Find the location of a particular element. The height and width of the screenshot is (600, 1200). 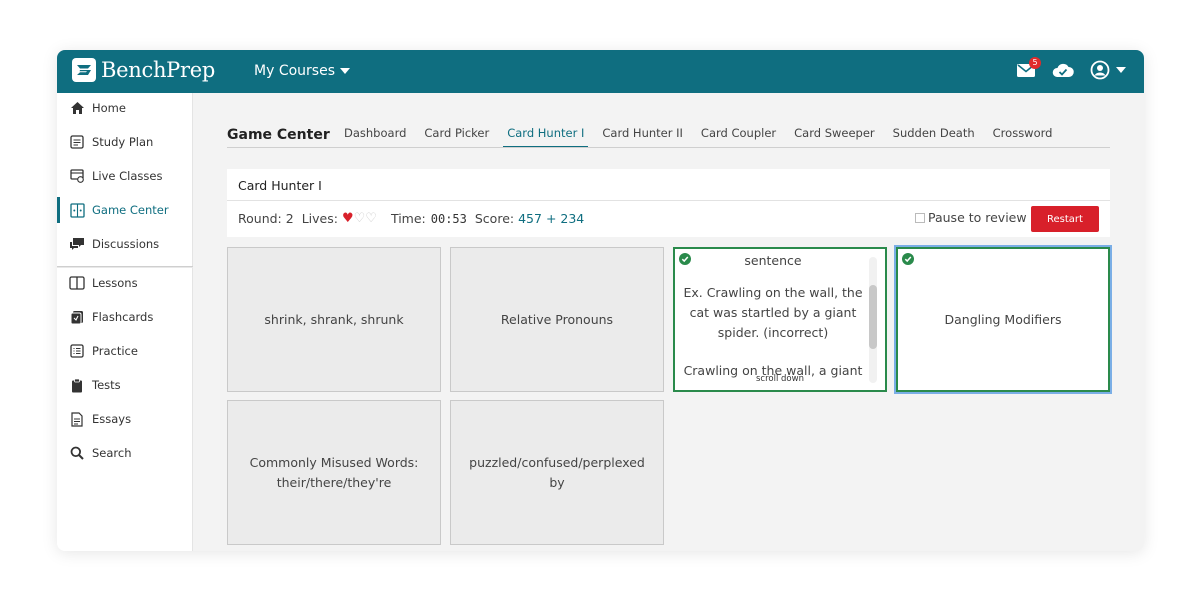

sidebar-item-label: Flashcards is located at coordinates (123, 317).